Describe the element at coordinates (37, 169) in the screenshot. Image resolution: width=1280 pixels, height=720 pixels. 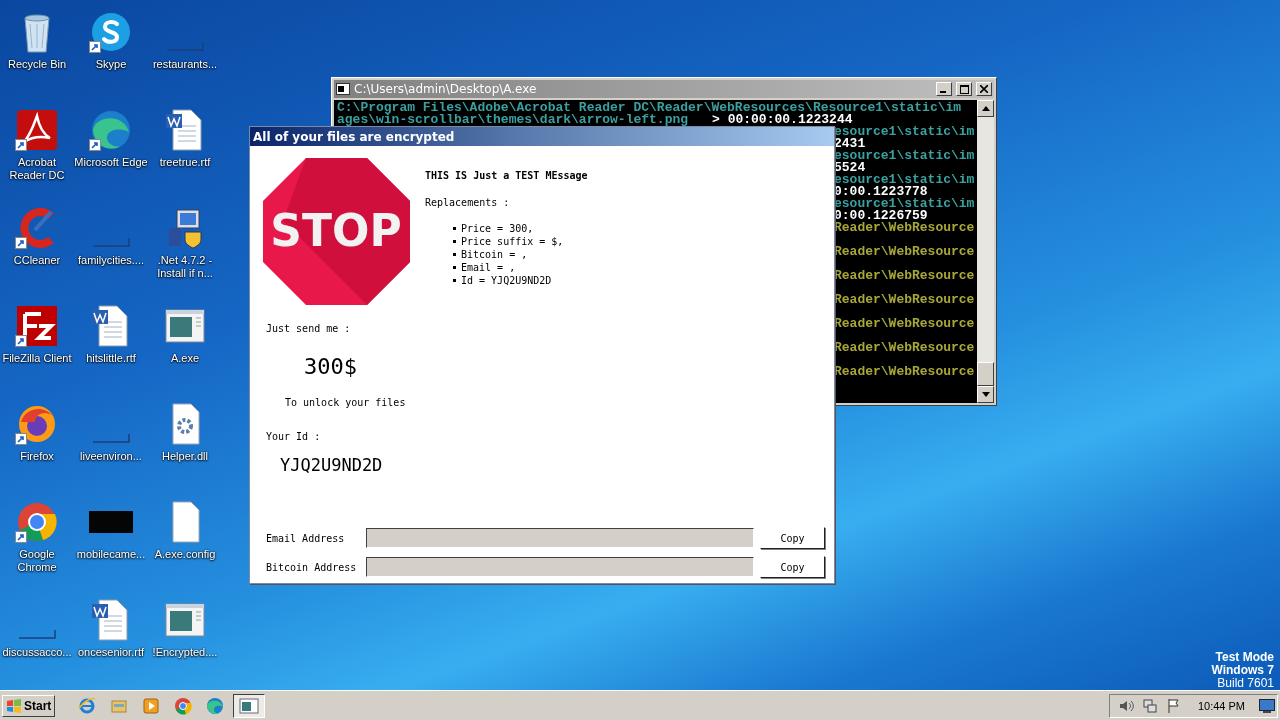
I see `icon-label: Acrobat Reader DC` at that location.